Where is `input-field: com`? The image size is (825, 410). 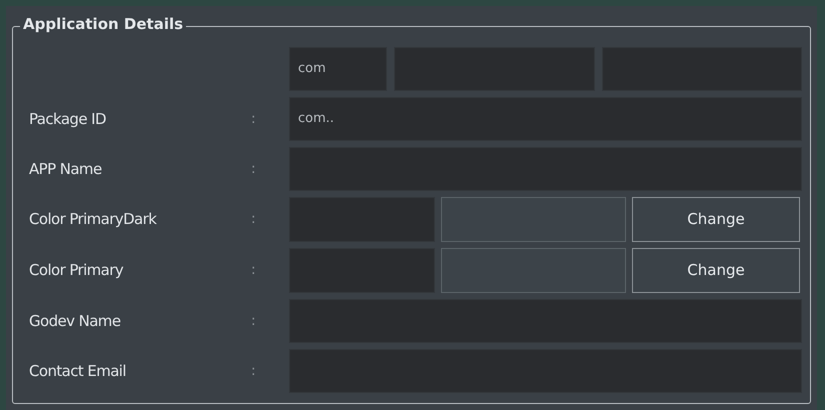 input-field: com is located at coordinates (338, 69).